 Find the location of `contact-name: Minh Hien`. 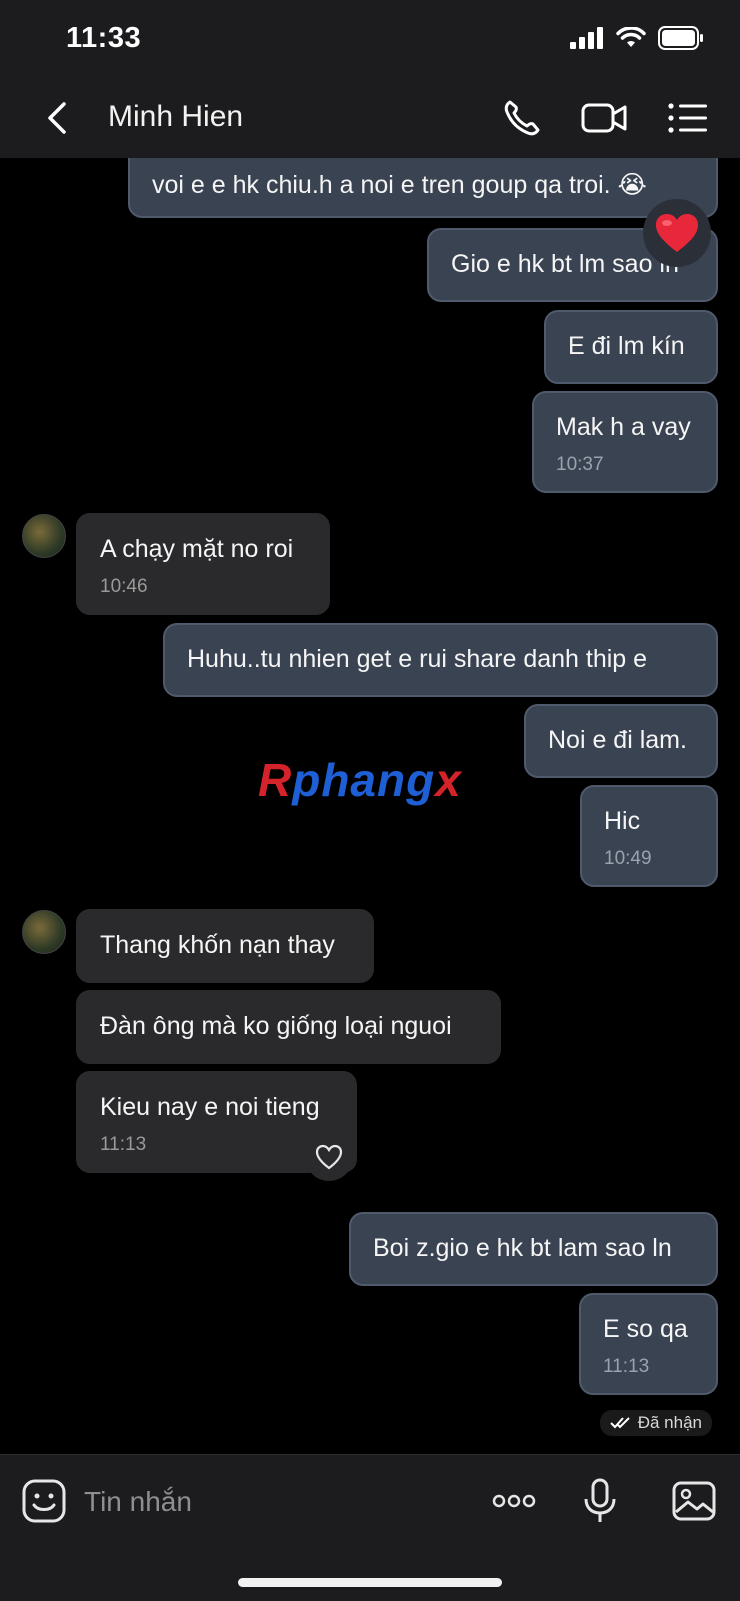

contact-name: Minh Hien is located at coordinates (175, 117).